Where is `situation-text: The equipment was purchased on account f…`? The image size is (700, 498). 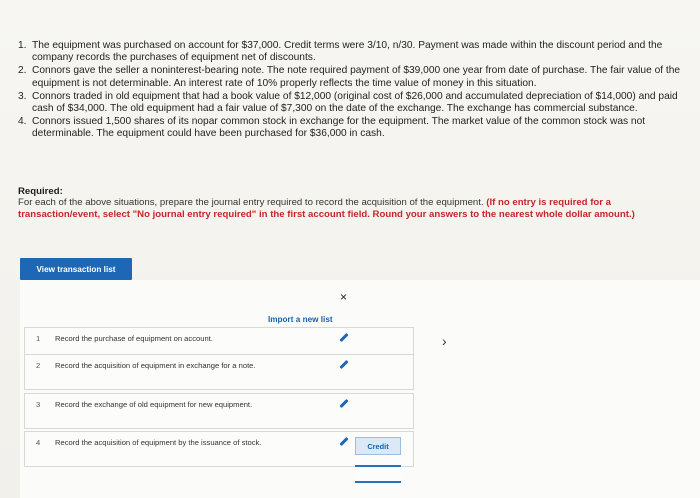 situation-text: The equipment was purchased on account f… is located at coordinates (347, 52).